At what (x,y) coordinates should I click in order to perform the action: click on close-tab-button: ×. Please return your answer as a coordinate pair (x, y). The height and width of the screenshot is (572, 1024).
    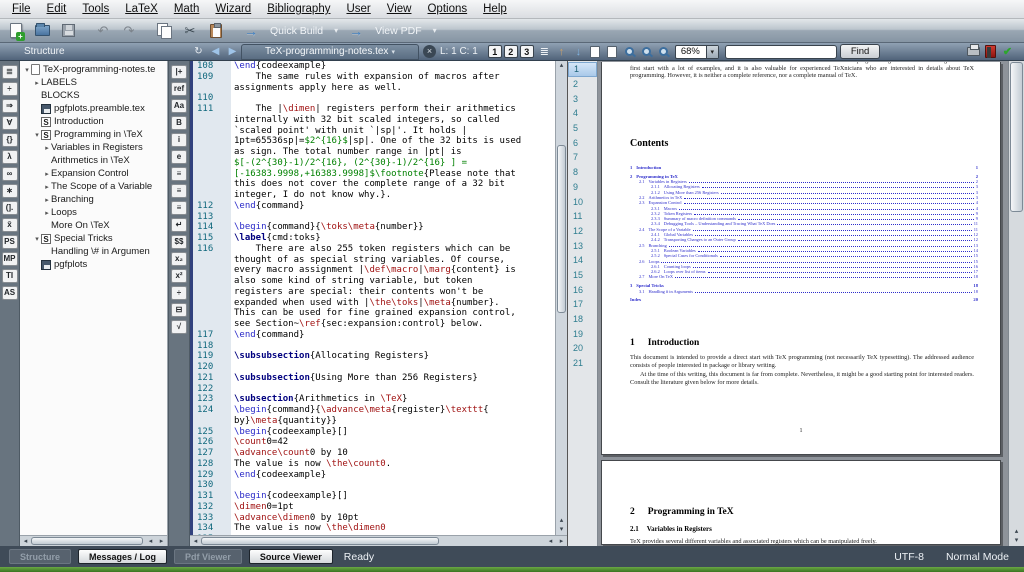
    Looking at the image, I should click on (429, 51).